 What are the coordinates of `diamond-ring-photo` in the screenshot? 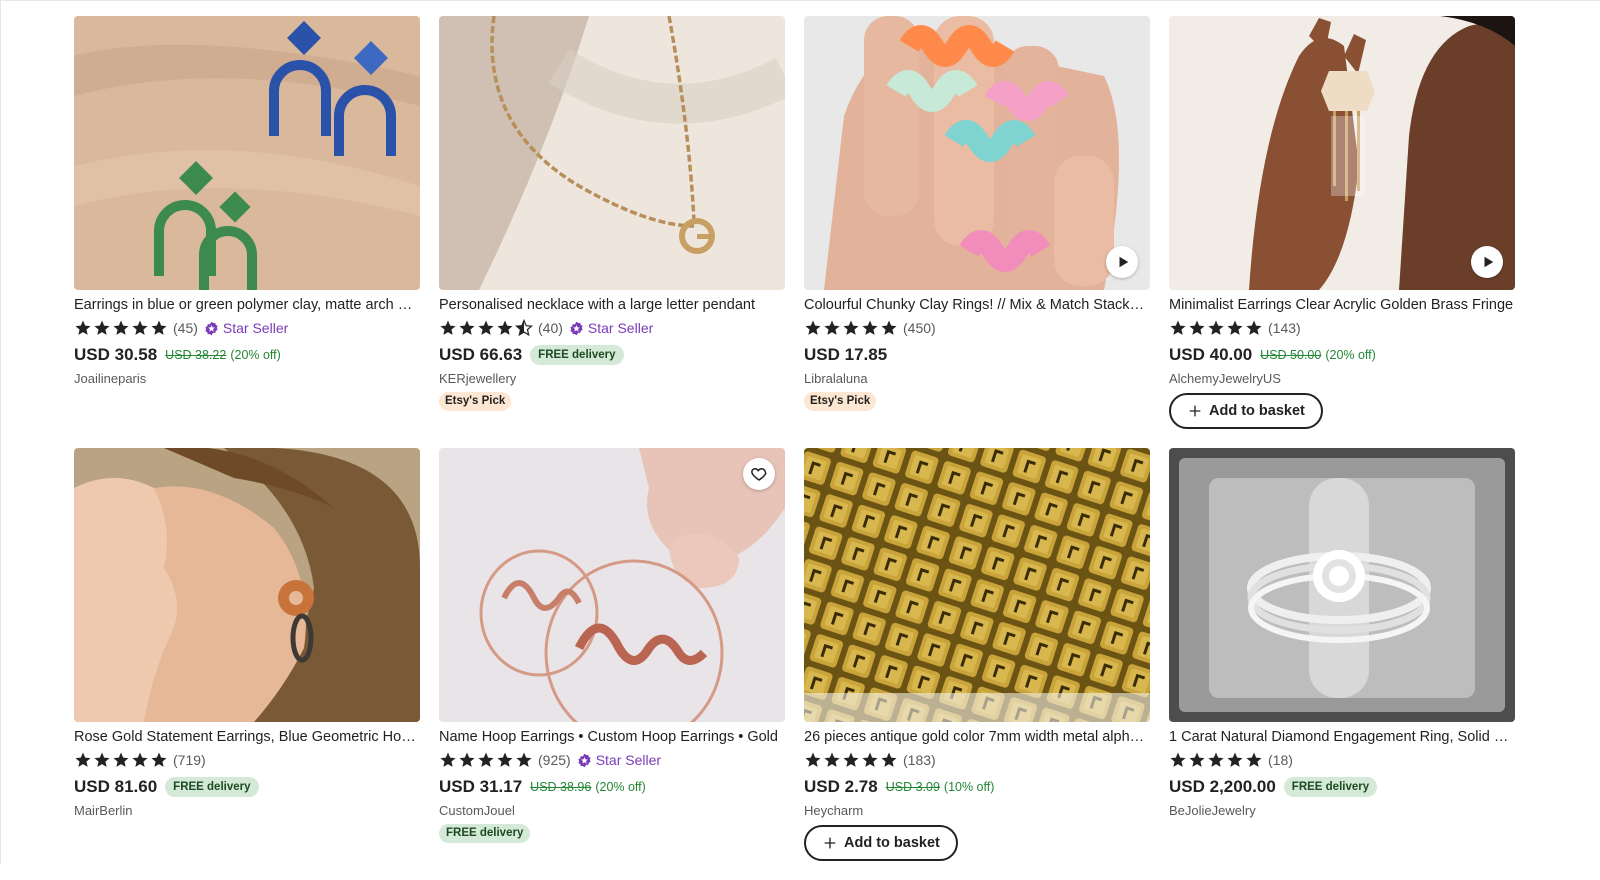 It's located at (1342, 585).